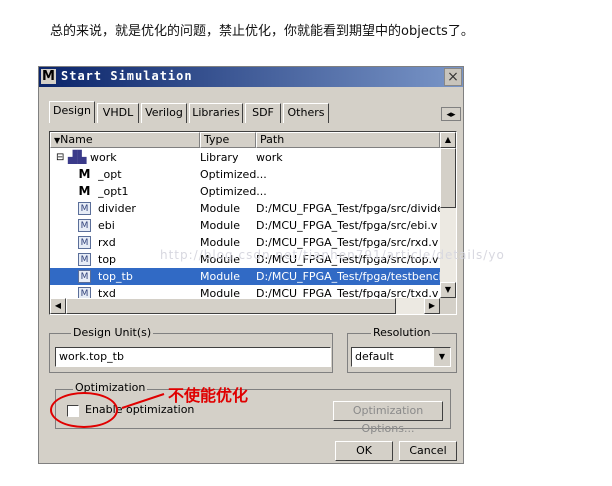  Describe the element at coordinates (164, 113) in the screenshot. I see `tab-verilog: Verilog` at that location.